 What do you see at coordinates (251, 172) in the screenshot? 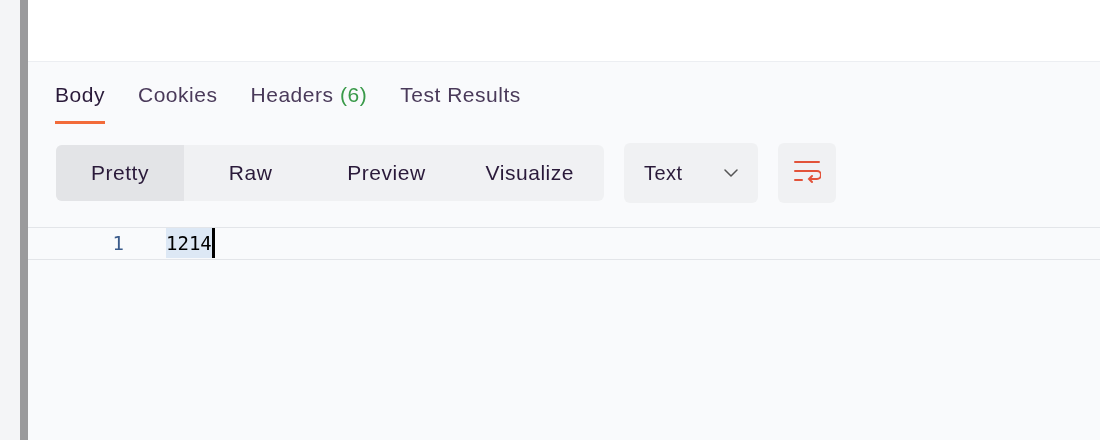
I see `view-mode-tab: Raw` at bounding box center [251, 172].